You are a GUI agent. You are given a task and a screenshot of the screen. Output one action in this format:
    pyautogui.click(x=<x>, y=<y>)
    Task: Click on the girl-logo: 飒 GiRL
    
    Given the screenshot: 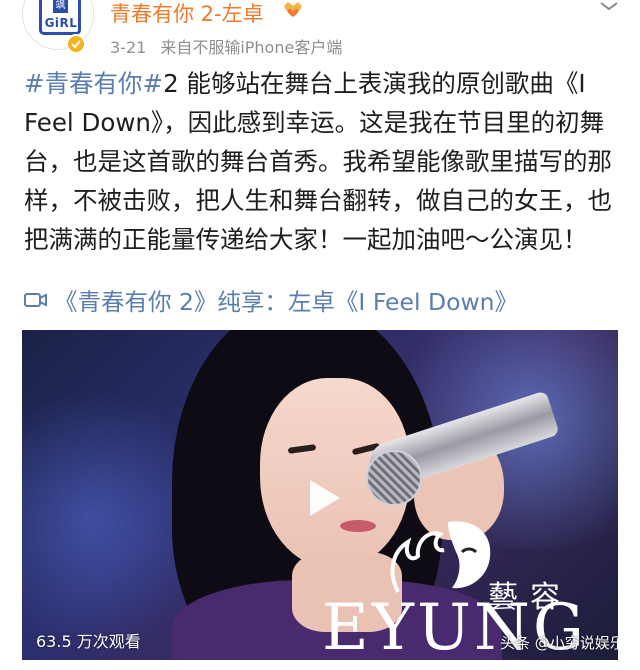 What is the action you would take?
    pyautogui.click(x=60, y=17)
    